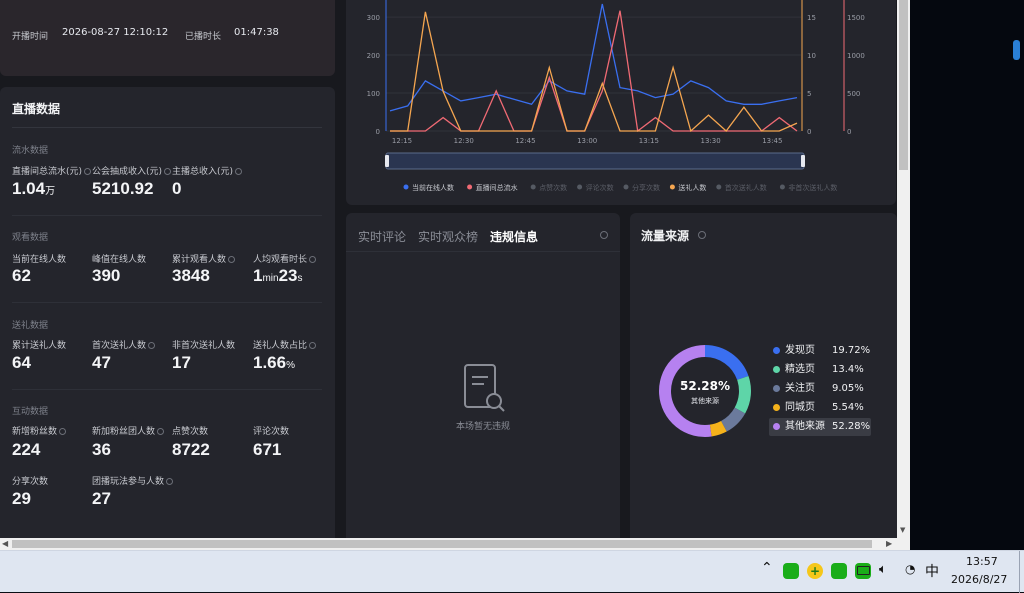  Describe the element at coordinates (181, 362) in the screenshot. I see `repeat-gifters-value: 17` at that location.